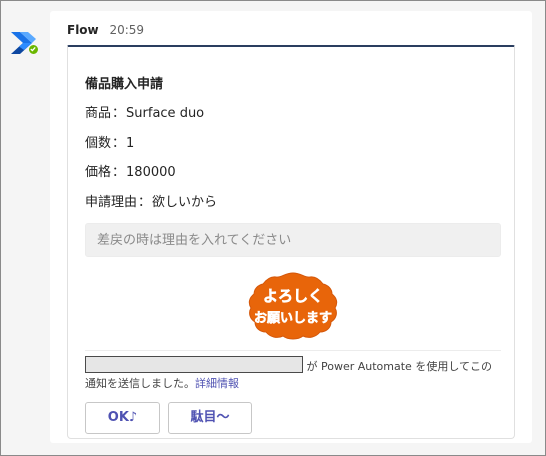 This screenshot has width=546, height=456. I want to click on redacted-owner-name, so click(194, 364).